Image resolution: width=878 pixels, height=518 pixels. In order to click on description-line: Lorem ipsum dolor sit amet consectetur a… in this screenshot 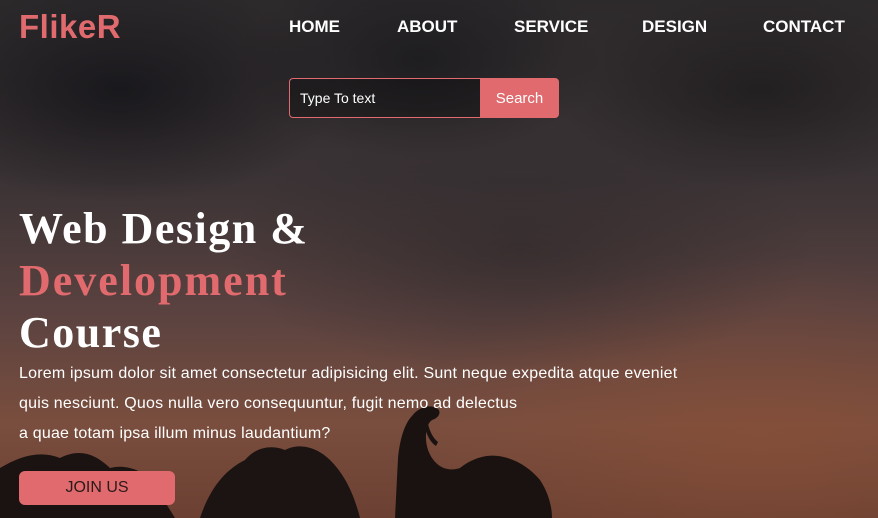, I will do `click(348, 373)`.